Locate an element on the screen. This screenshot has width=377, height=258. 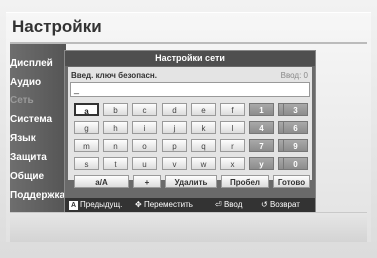
security-key-label: Введ. ключ безопасн. is located at coordinates (114, 75).